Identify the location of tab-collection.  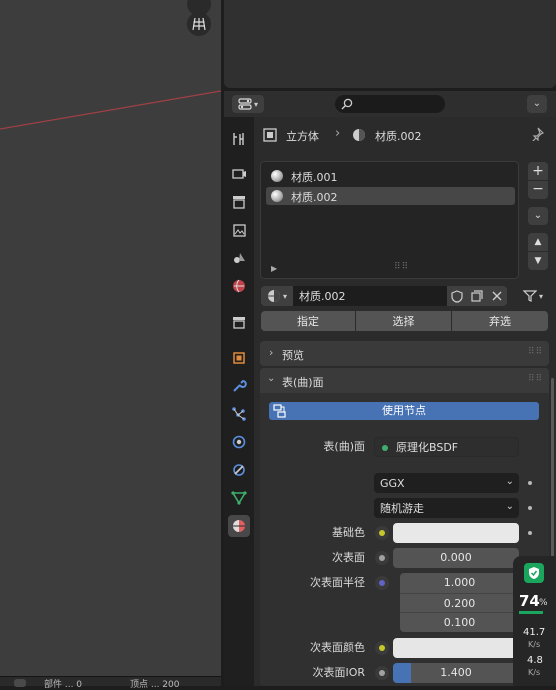
(239, 322).